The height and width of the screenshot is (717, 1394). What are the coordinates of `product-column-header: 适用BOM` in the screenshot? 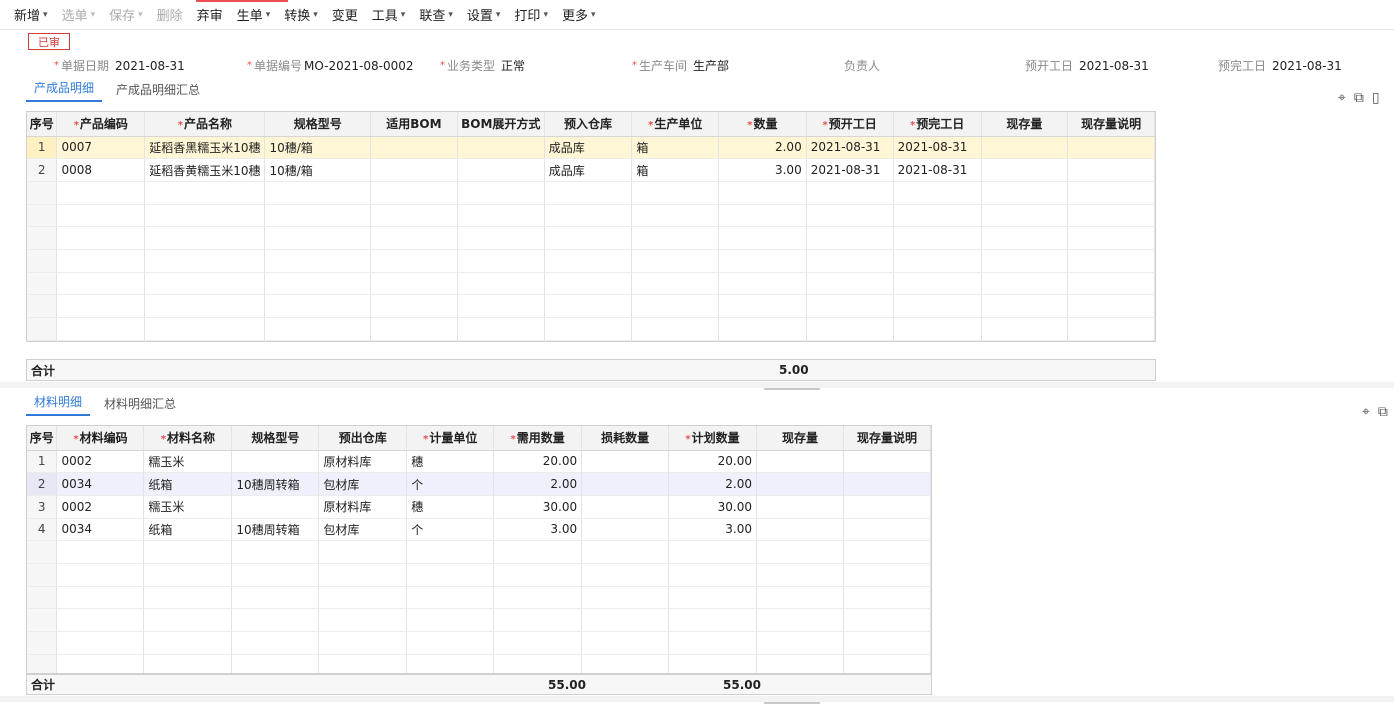 It's located at (414, 124).